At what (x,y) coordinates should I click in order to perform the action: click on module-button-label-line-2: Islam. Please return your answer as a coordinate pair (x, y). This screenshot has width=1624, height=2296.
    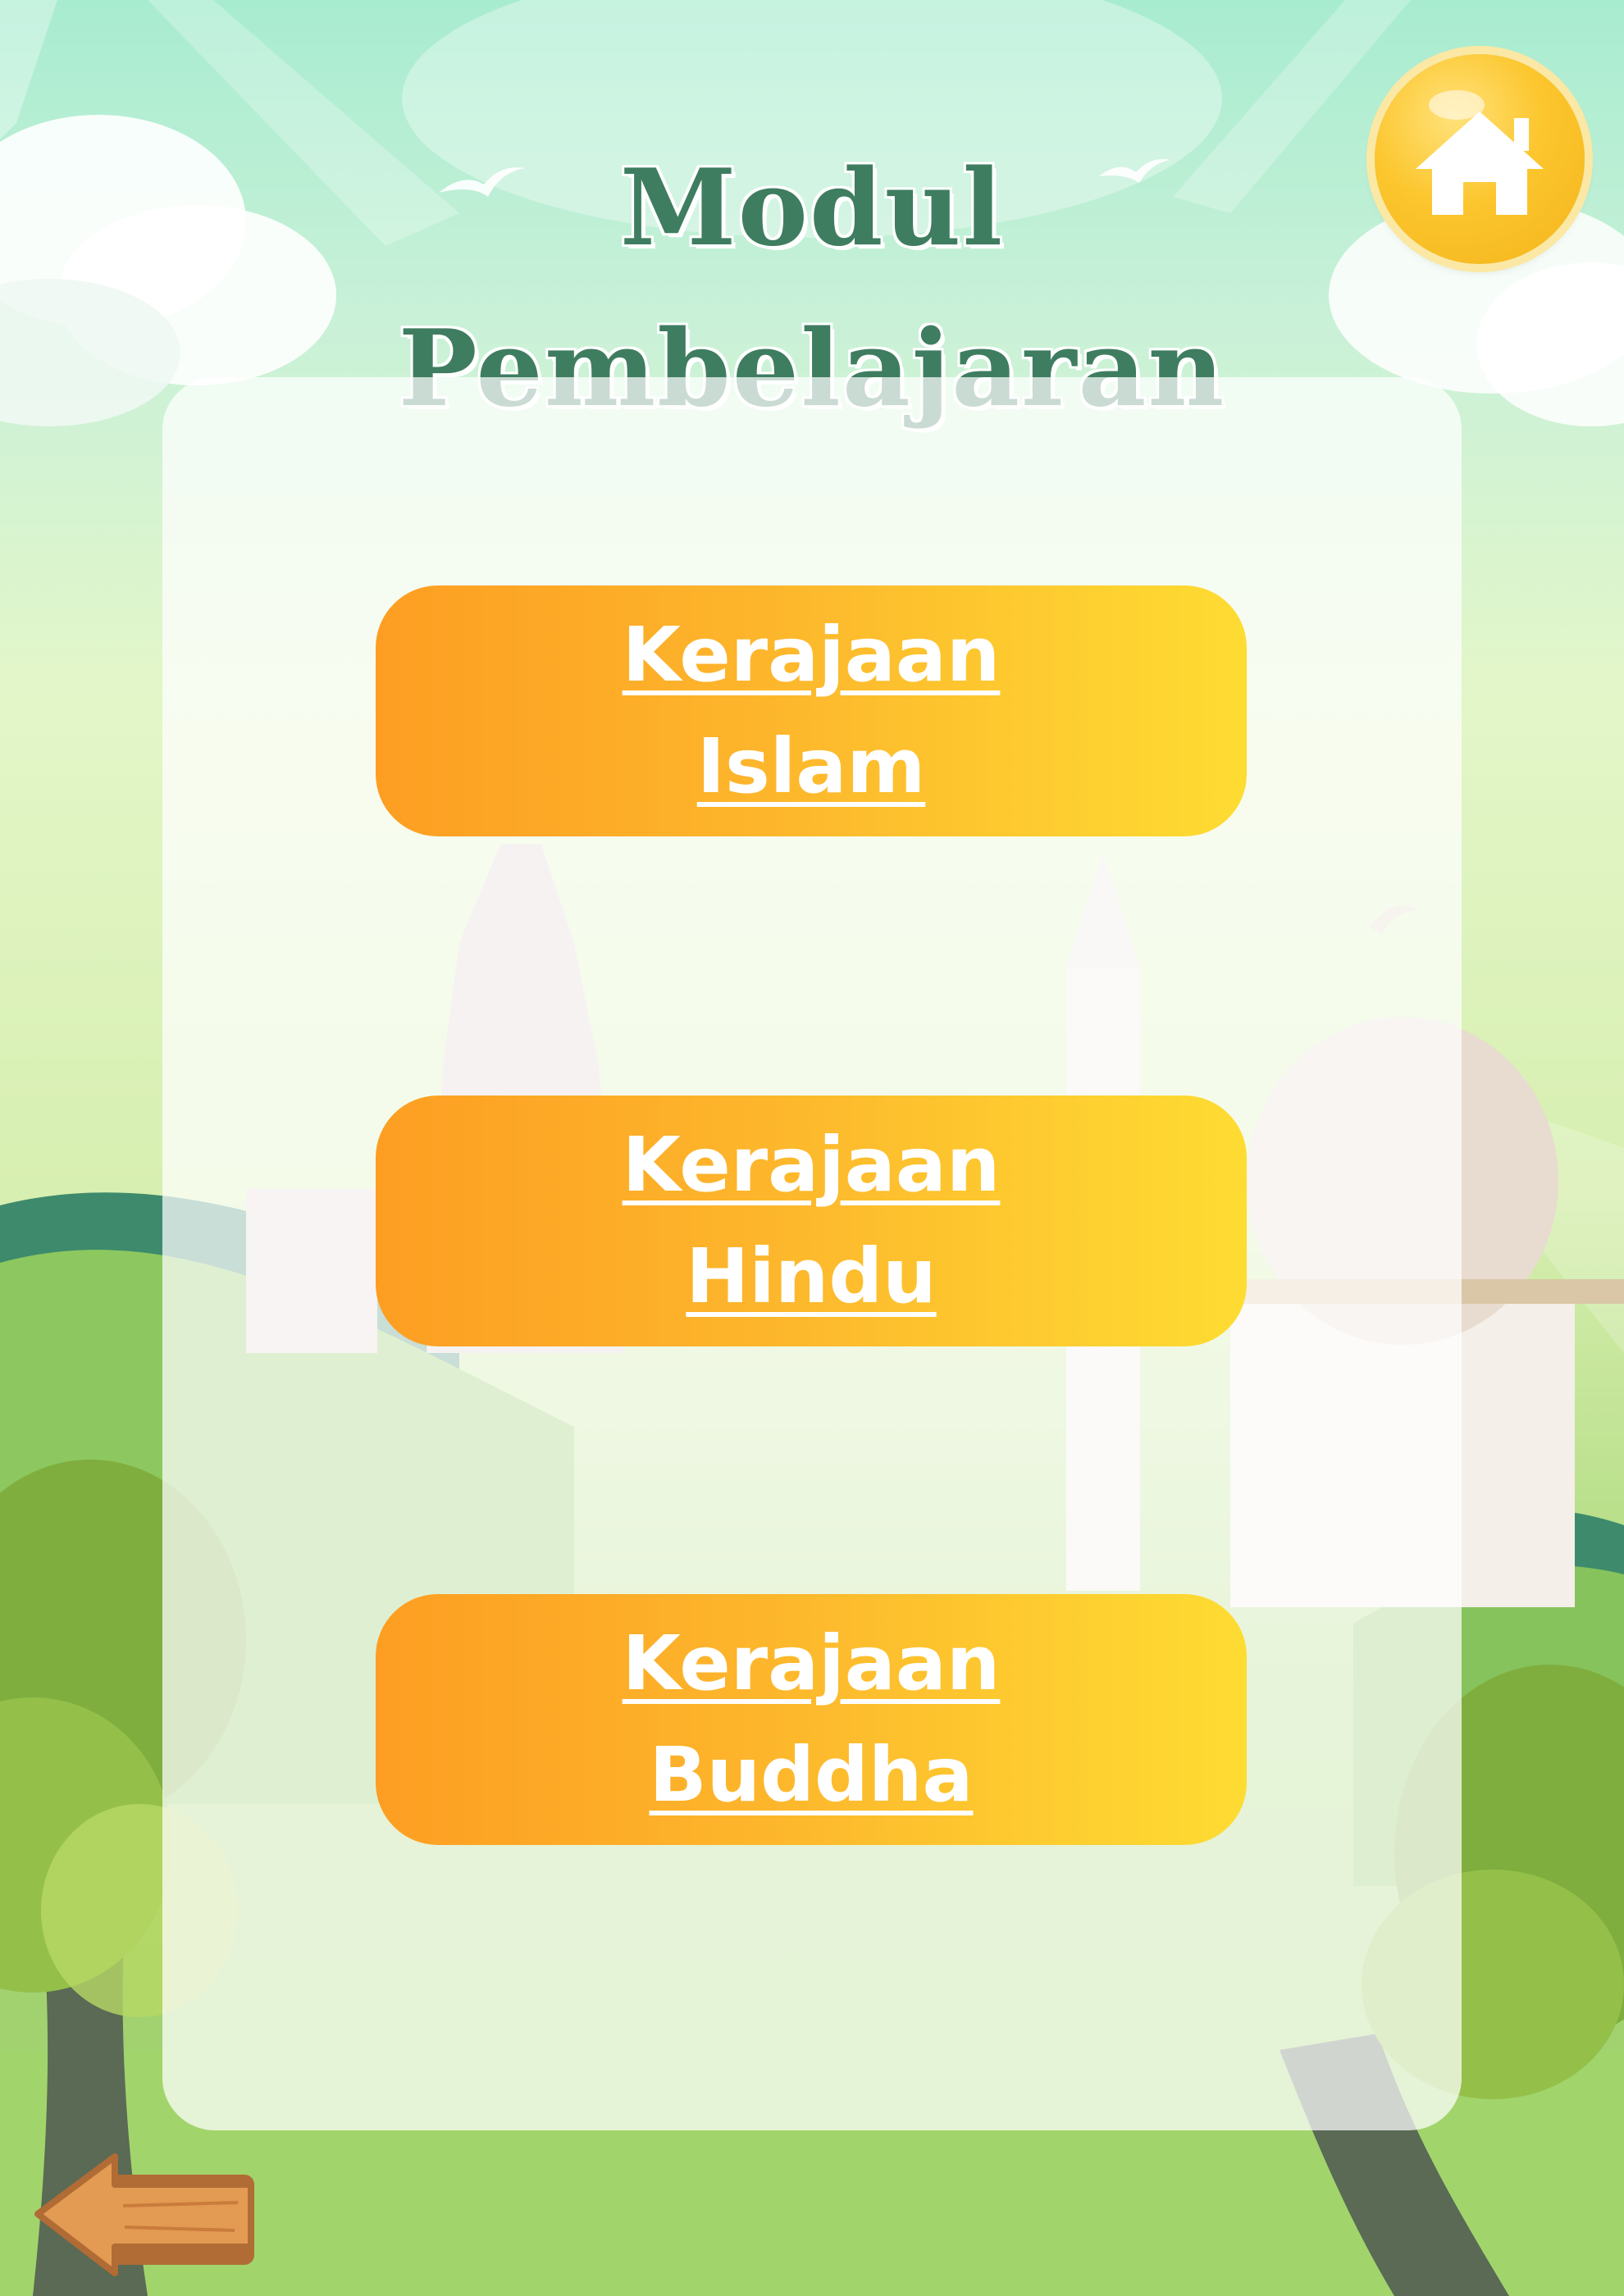
    Looking at the image, I should click on (811, 766).